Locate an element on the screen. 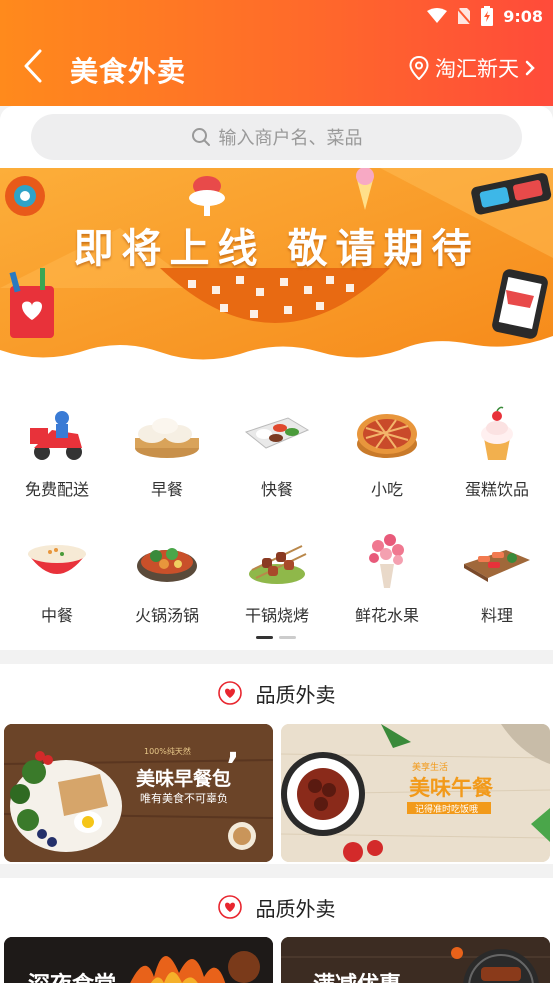 The image size is (553, 983). category-flowers-fruit: 鲜花水果 is located at coordinates (387, 578).